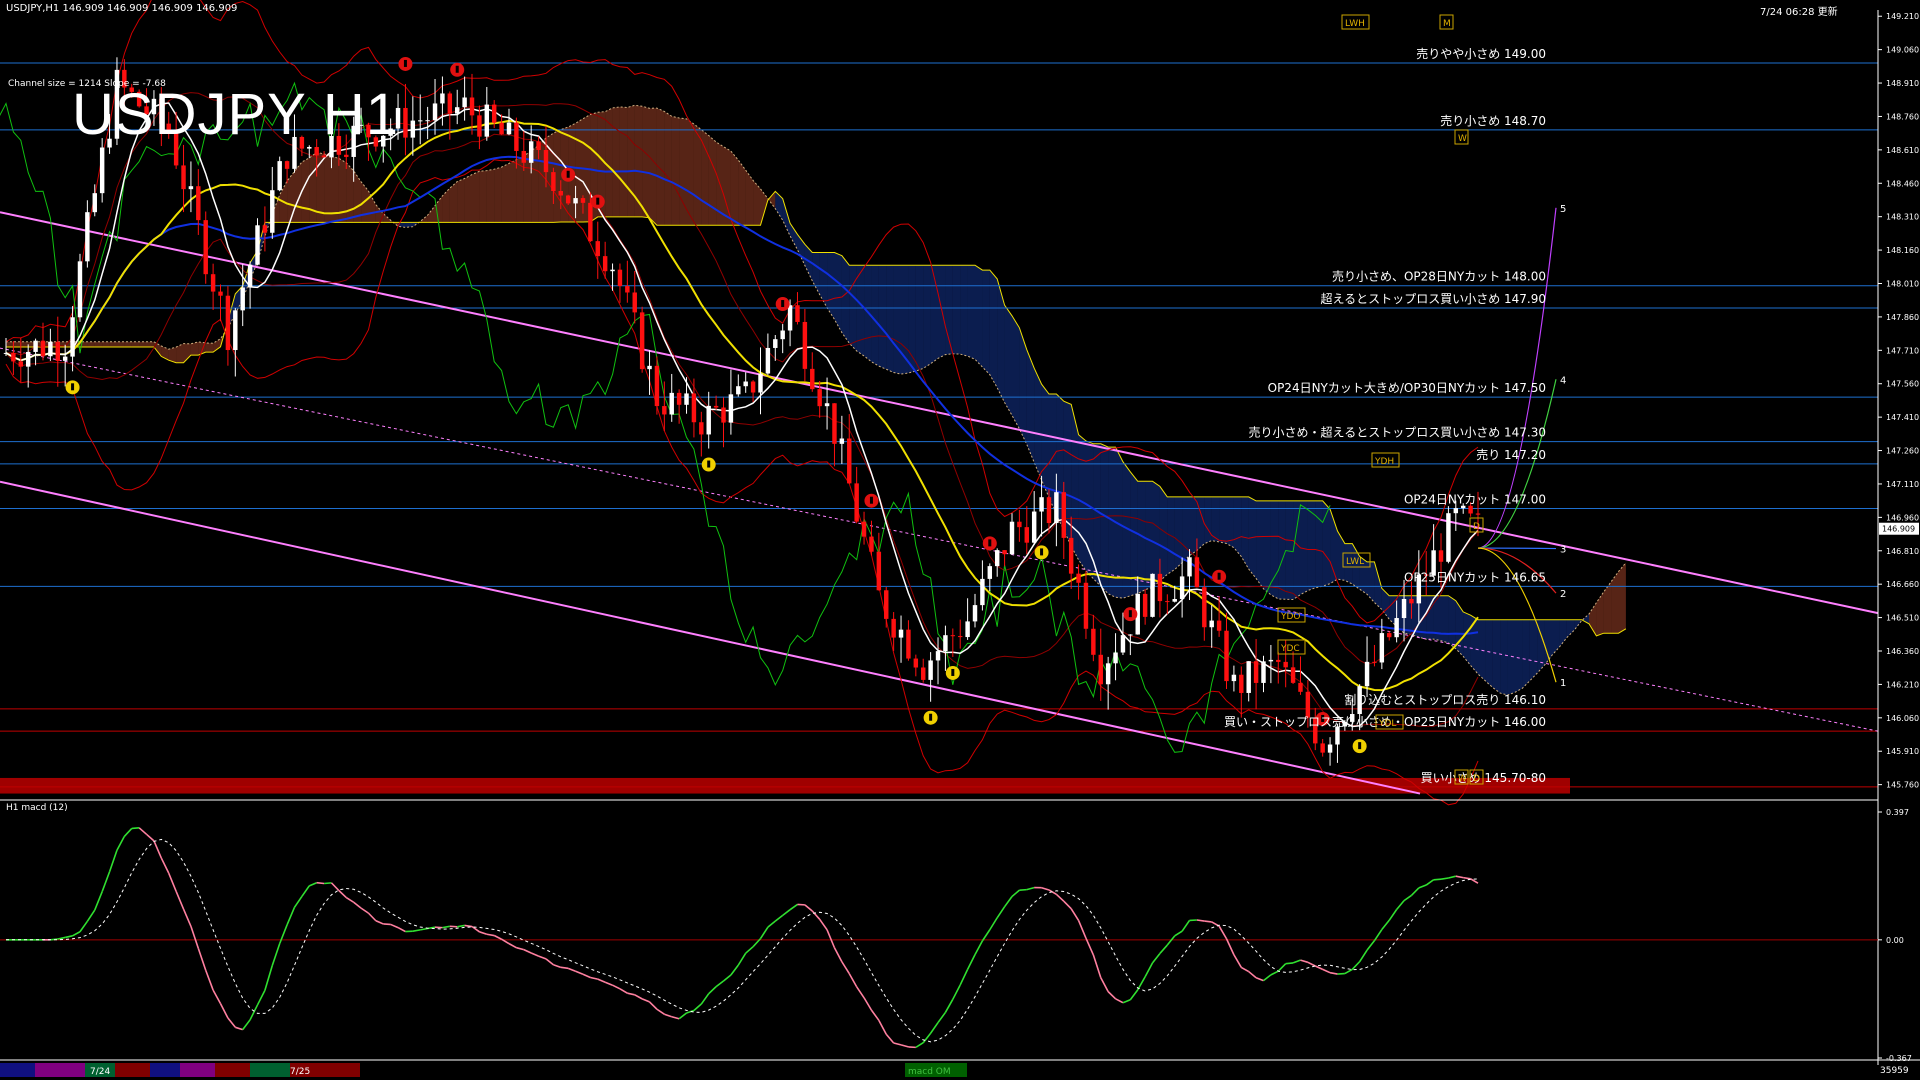 Image resolution: width=1920 pixels, height=1080 pixels. I want to click on low-band, so click(785, 785).